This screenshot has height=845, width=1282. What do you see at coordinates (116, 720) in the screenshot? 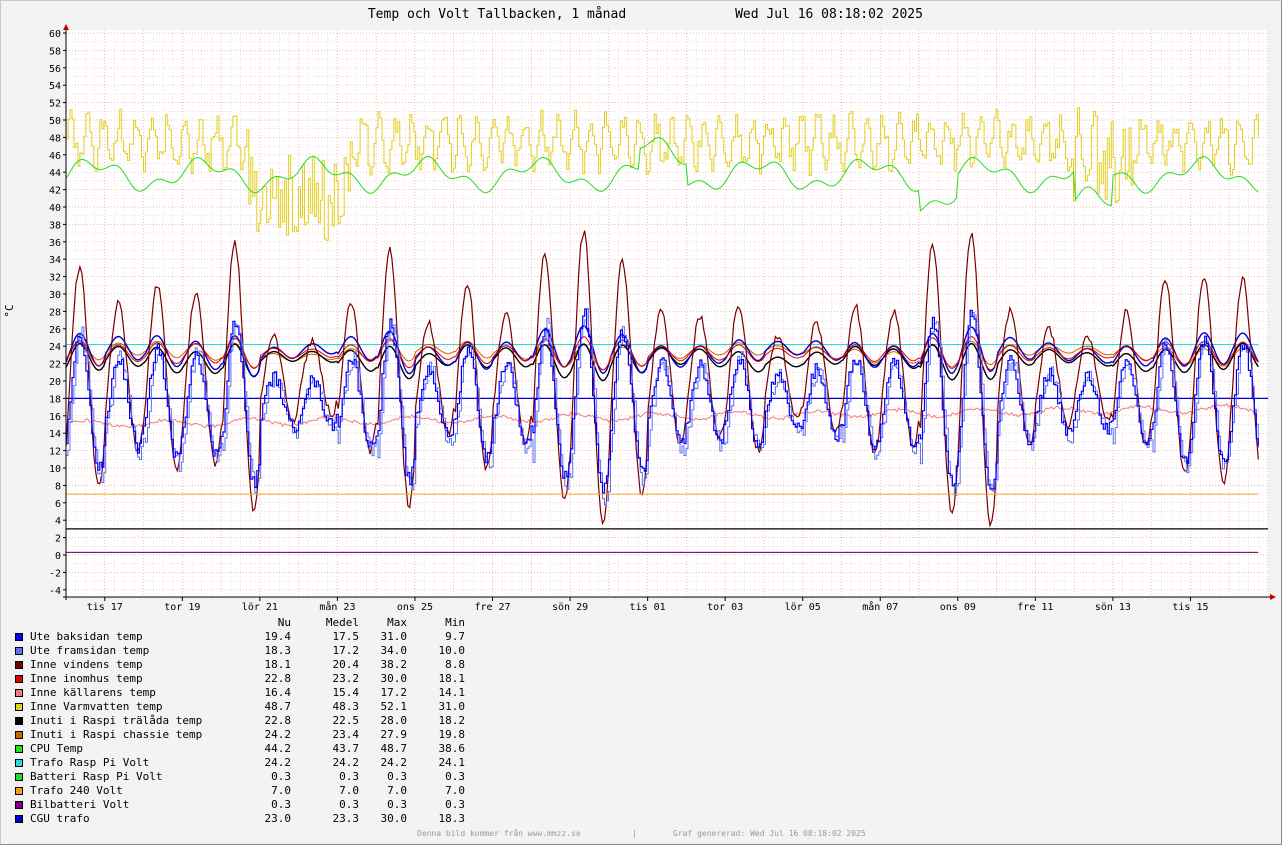
I see `legend-series-name: Inuti i Raspi trälåda temp` at bounding box center [116, 720].